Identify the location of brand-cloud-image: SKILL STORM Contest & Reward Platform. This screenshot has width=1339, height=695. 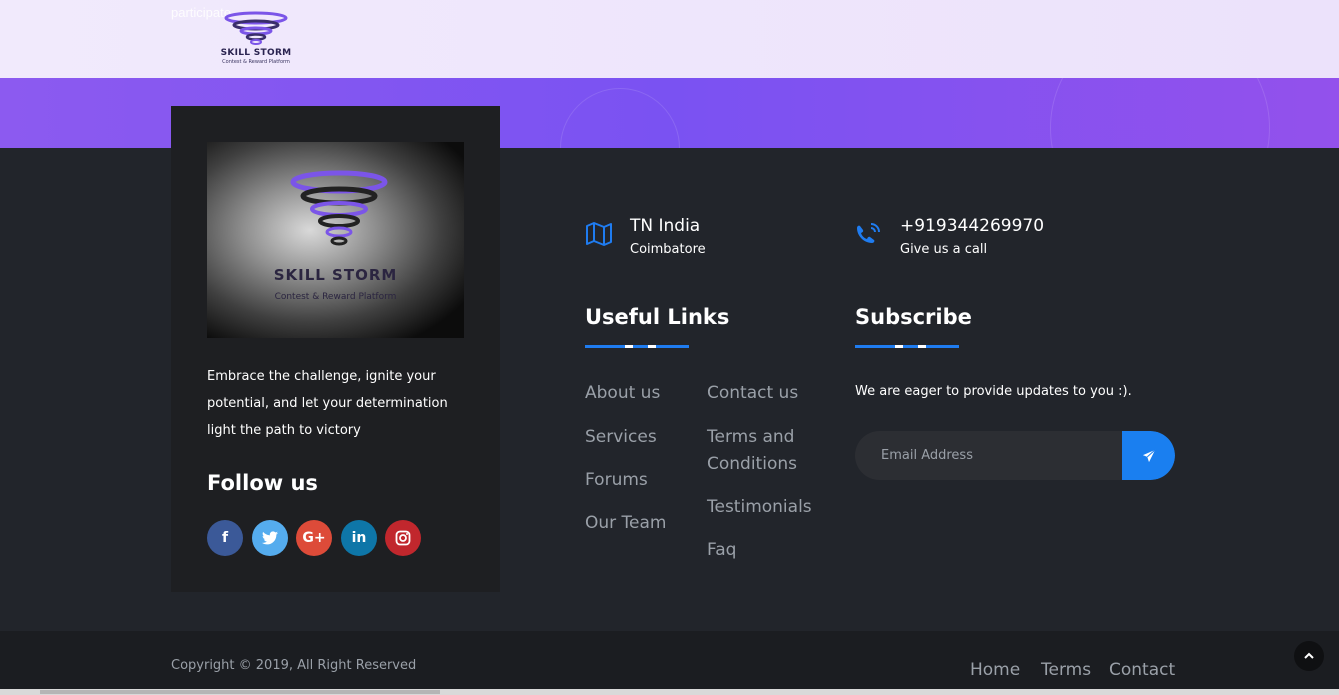
(335, 240).